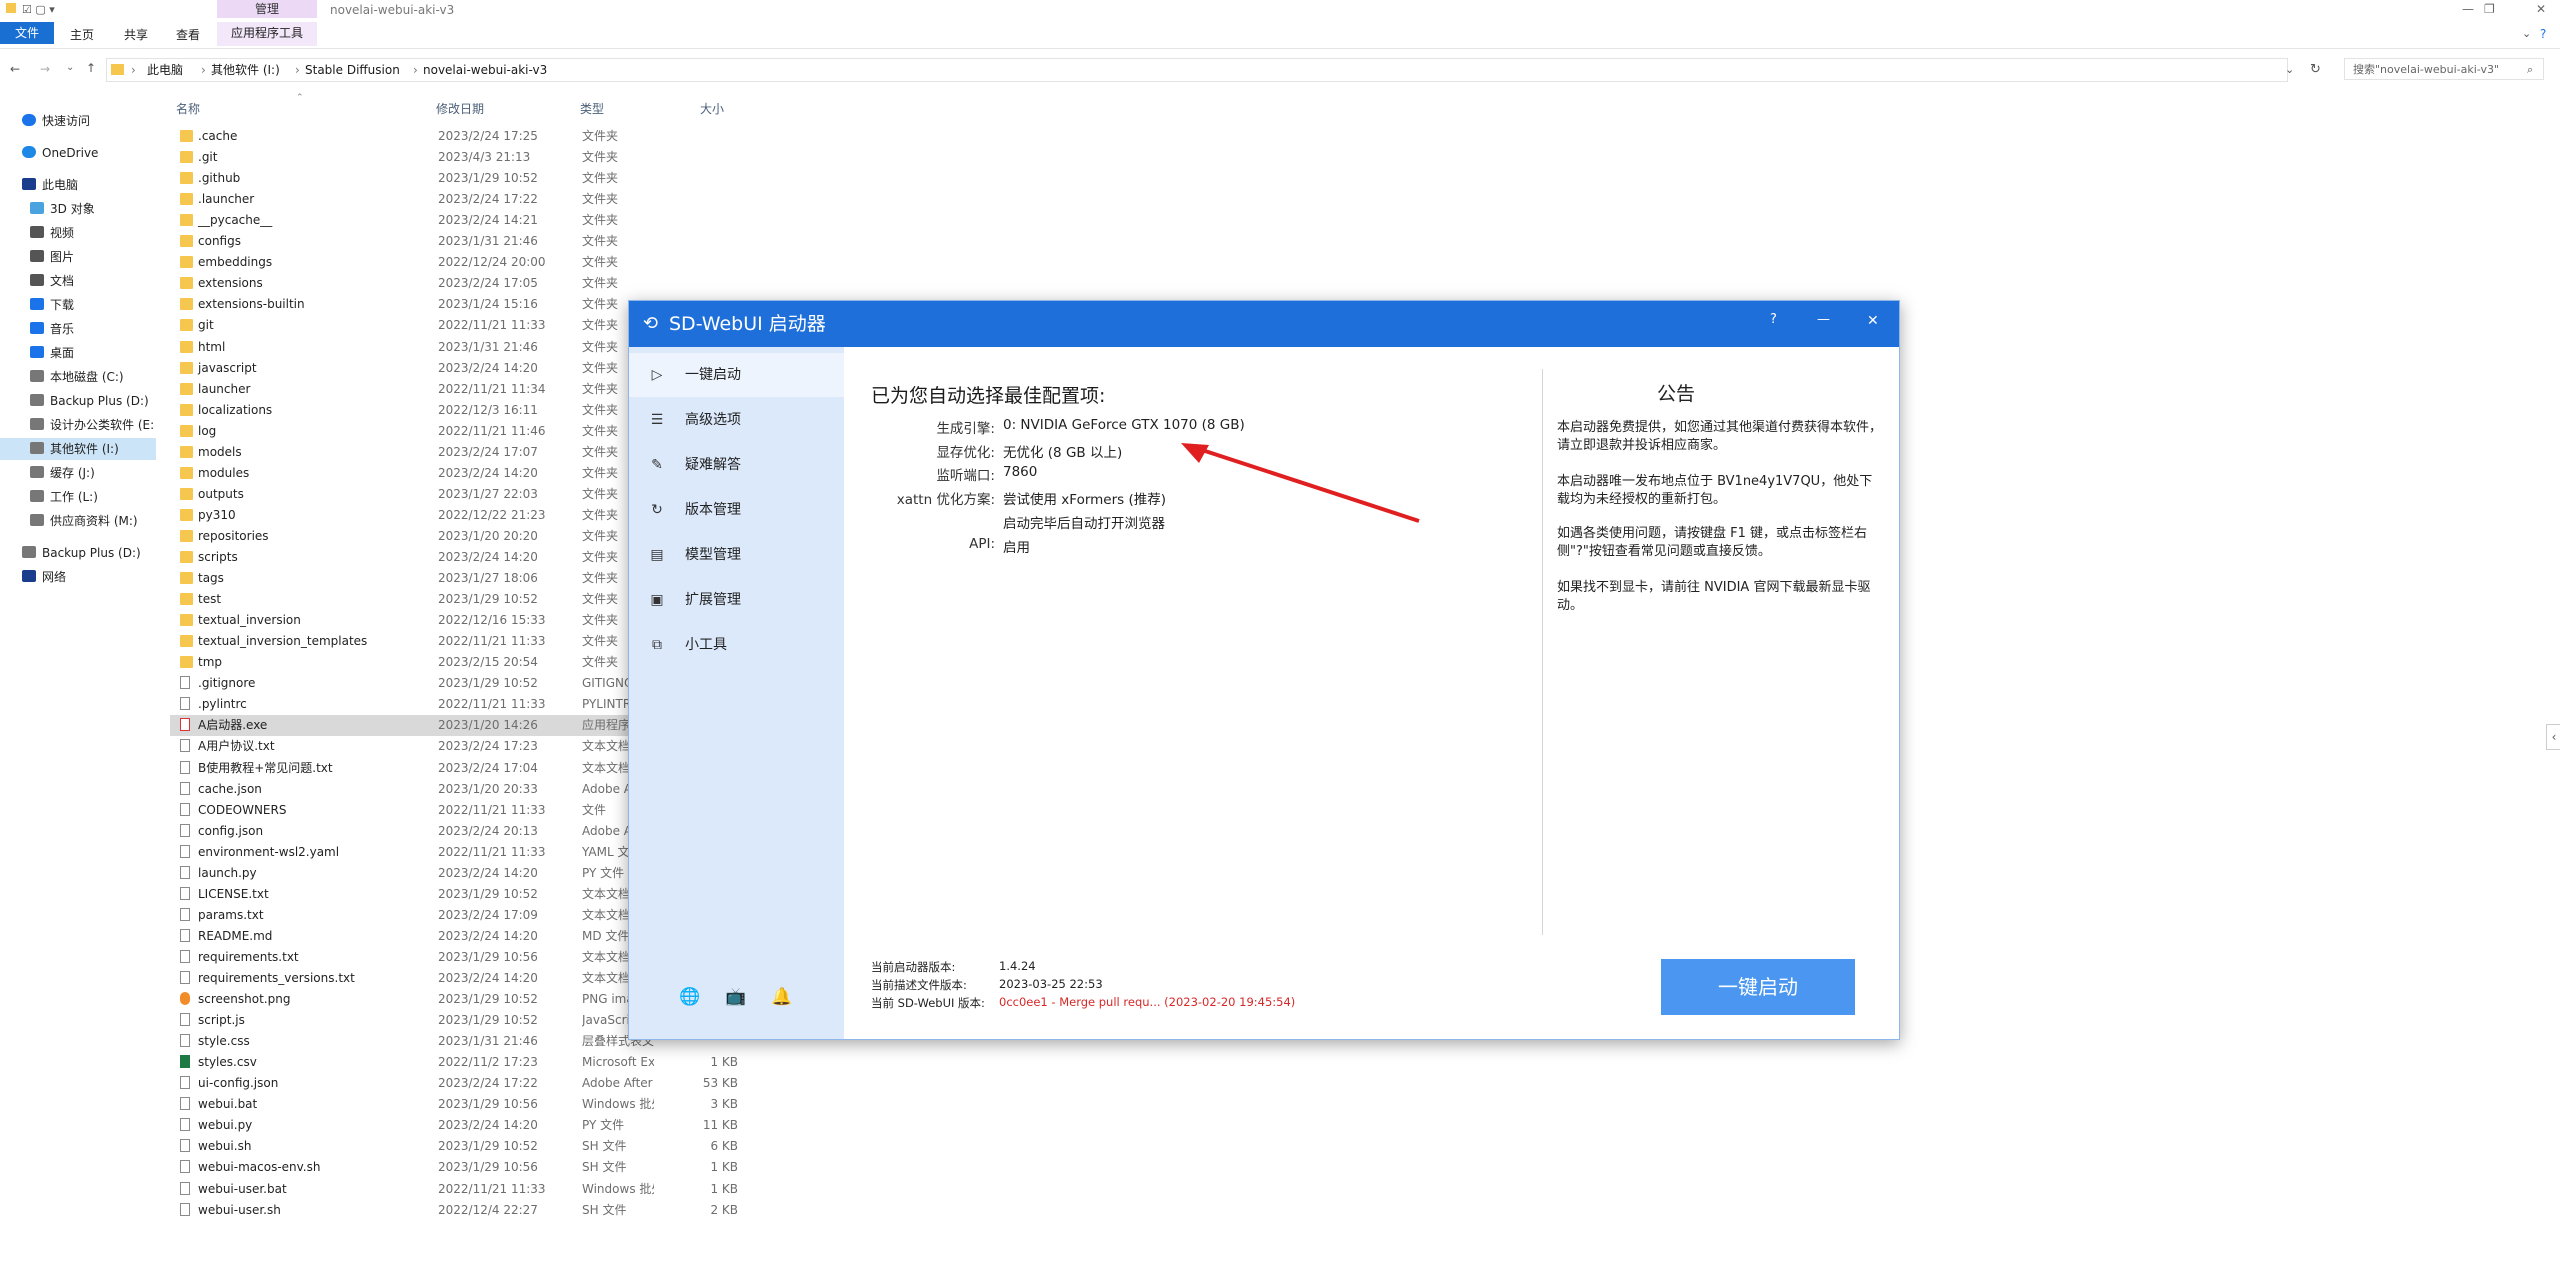 The width and height of the screenshot is (2560, 1272). What do you see at coordinates (1873, 321) in the screenshot?
I see `close-button: ✕` at bounding box center [1873, 321].